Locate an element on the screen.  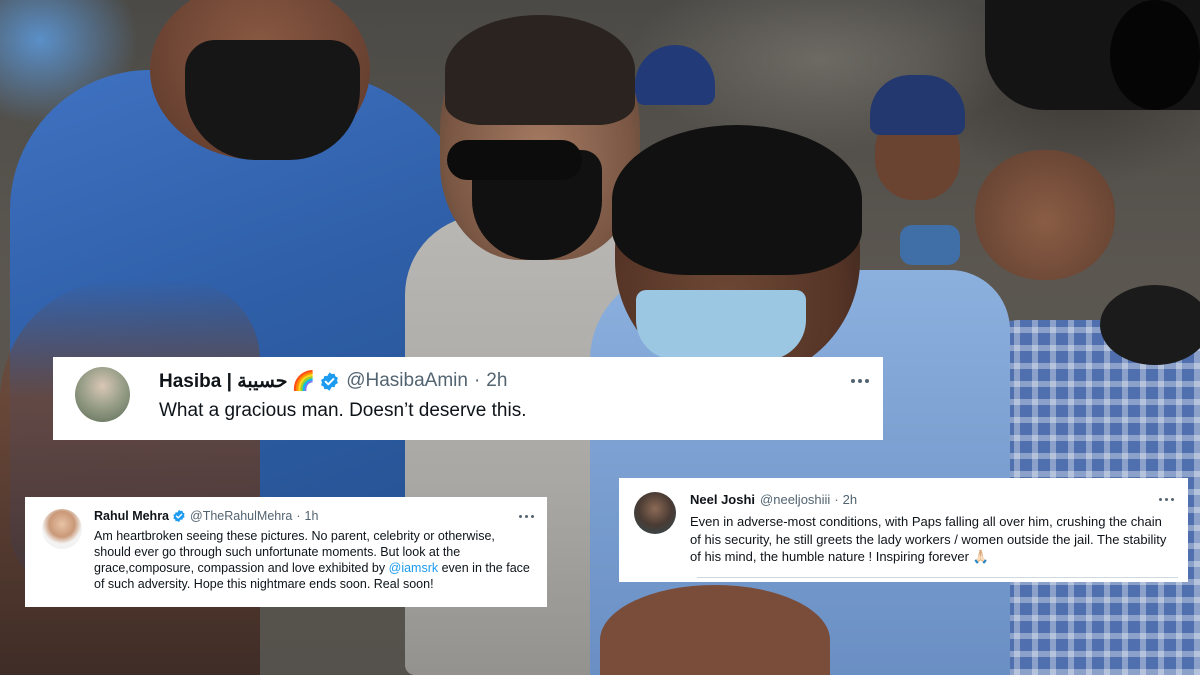
display-name: Rahul Mehra is located at coordinates (131, 516).